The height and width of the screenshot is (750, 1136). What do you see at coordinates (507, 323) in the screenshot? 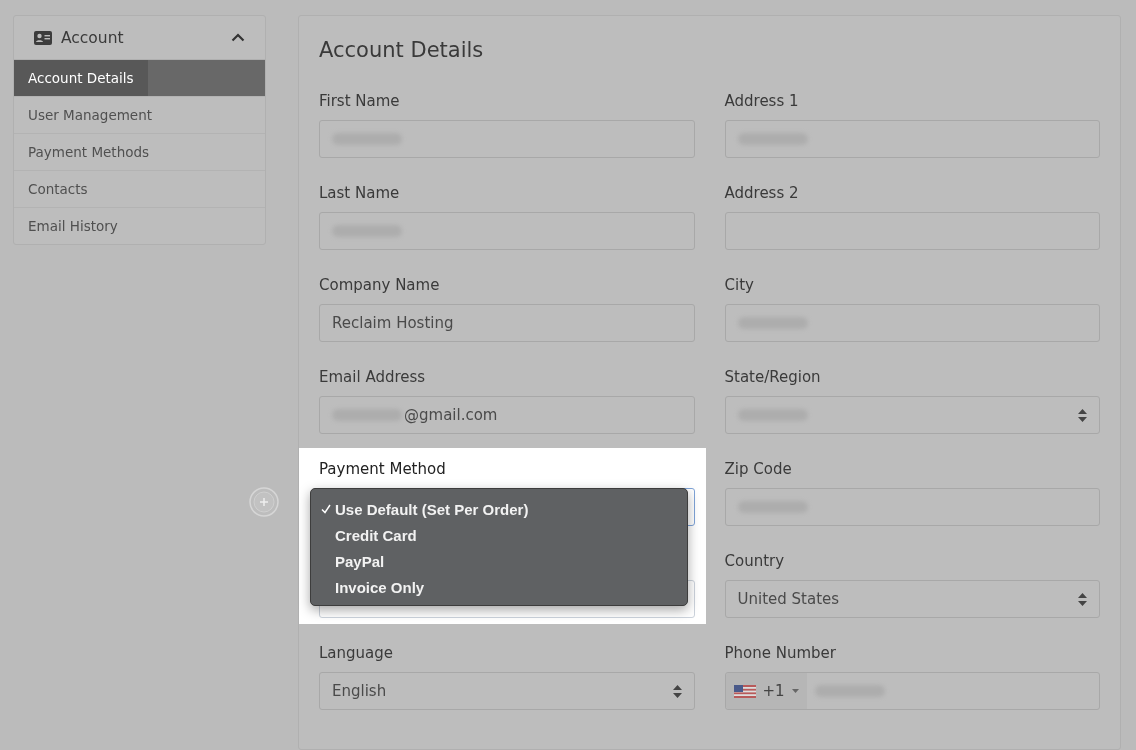
I see `input-field: Reclaim Hosting` at bounding box center [507, 323].